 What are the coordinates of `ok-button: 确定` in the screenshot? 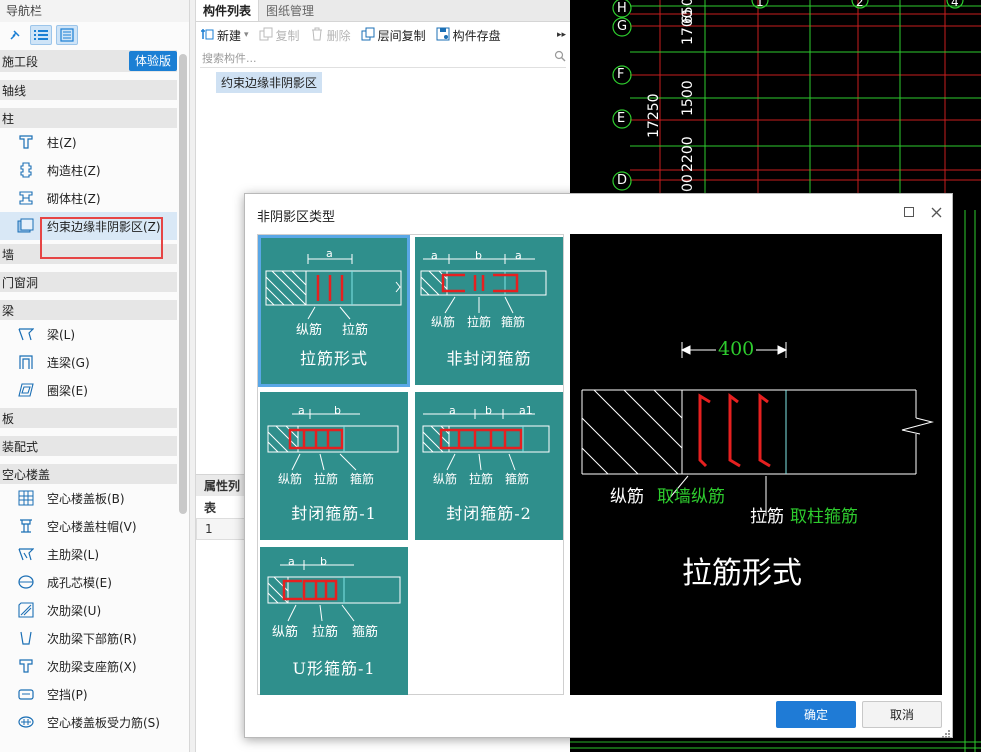 It's located at (816, 714).